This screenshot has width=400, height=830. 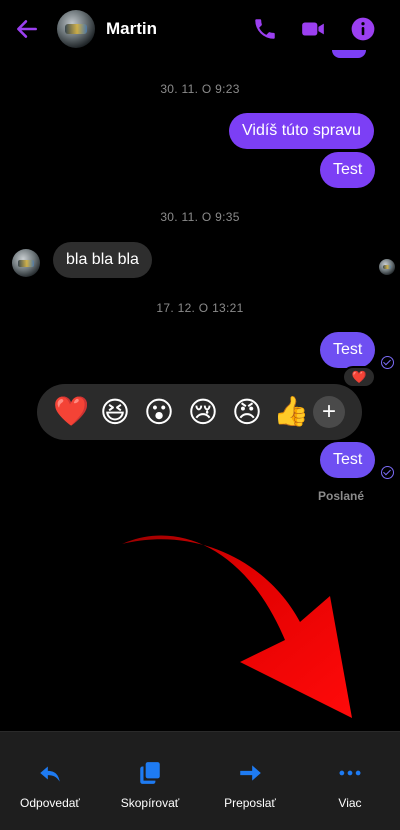 What do you see at coordinates (71, 412) in the screenshot?
I see `heart-reaction-icon: ❤️` at bounding box center [71, 412].